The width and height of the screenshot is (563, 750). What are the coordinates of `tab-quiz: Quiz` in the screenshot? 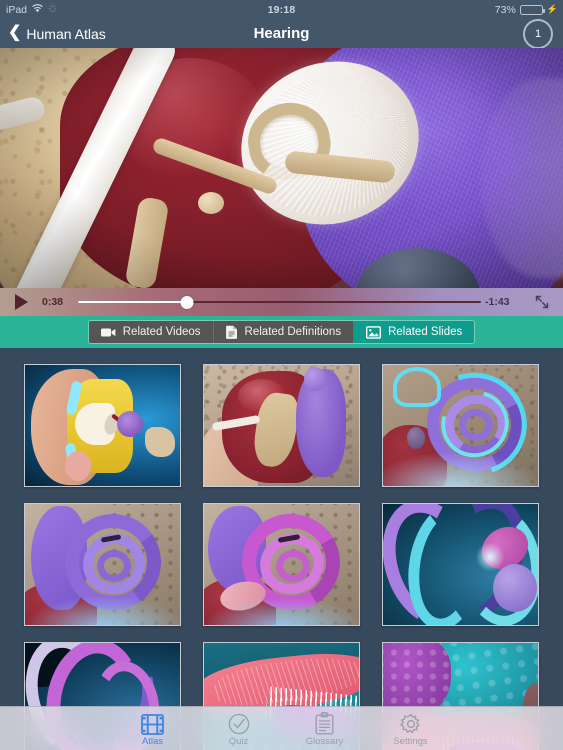 It's located at (239, 729).